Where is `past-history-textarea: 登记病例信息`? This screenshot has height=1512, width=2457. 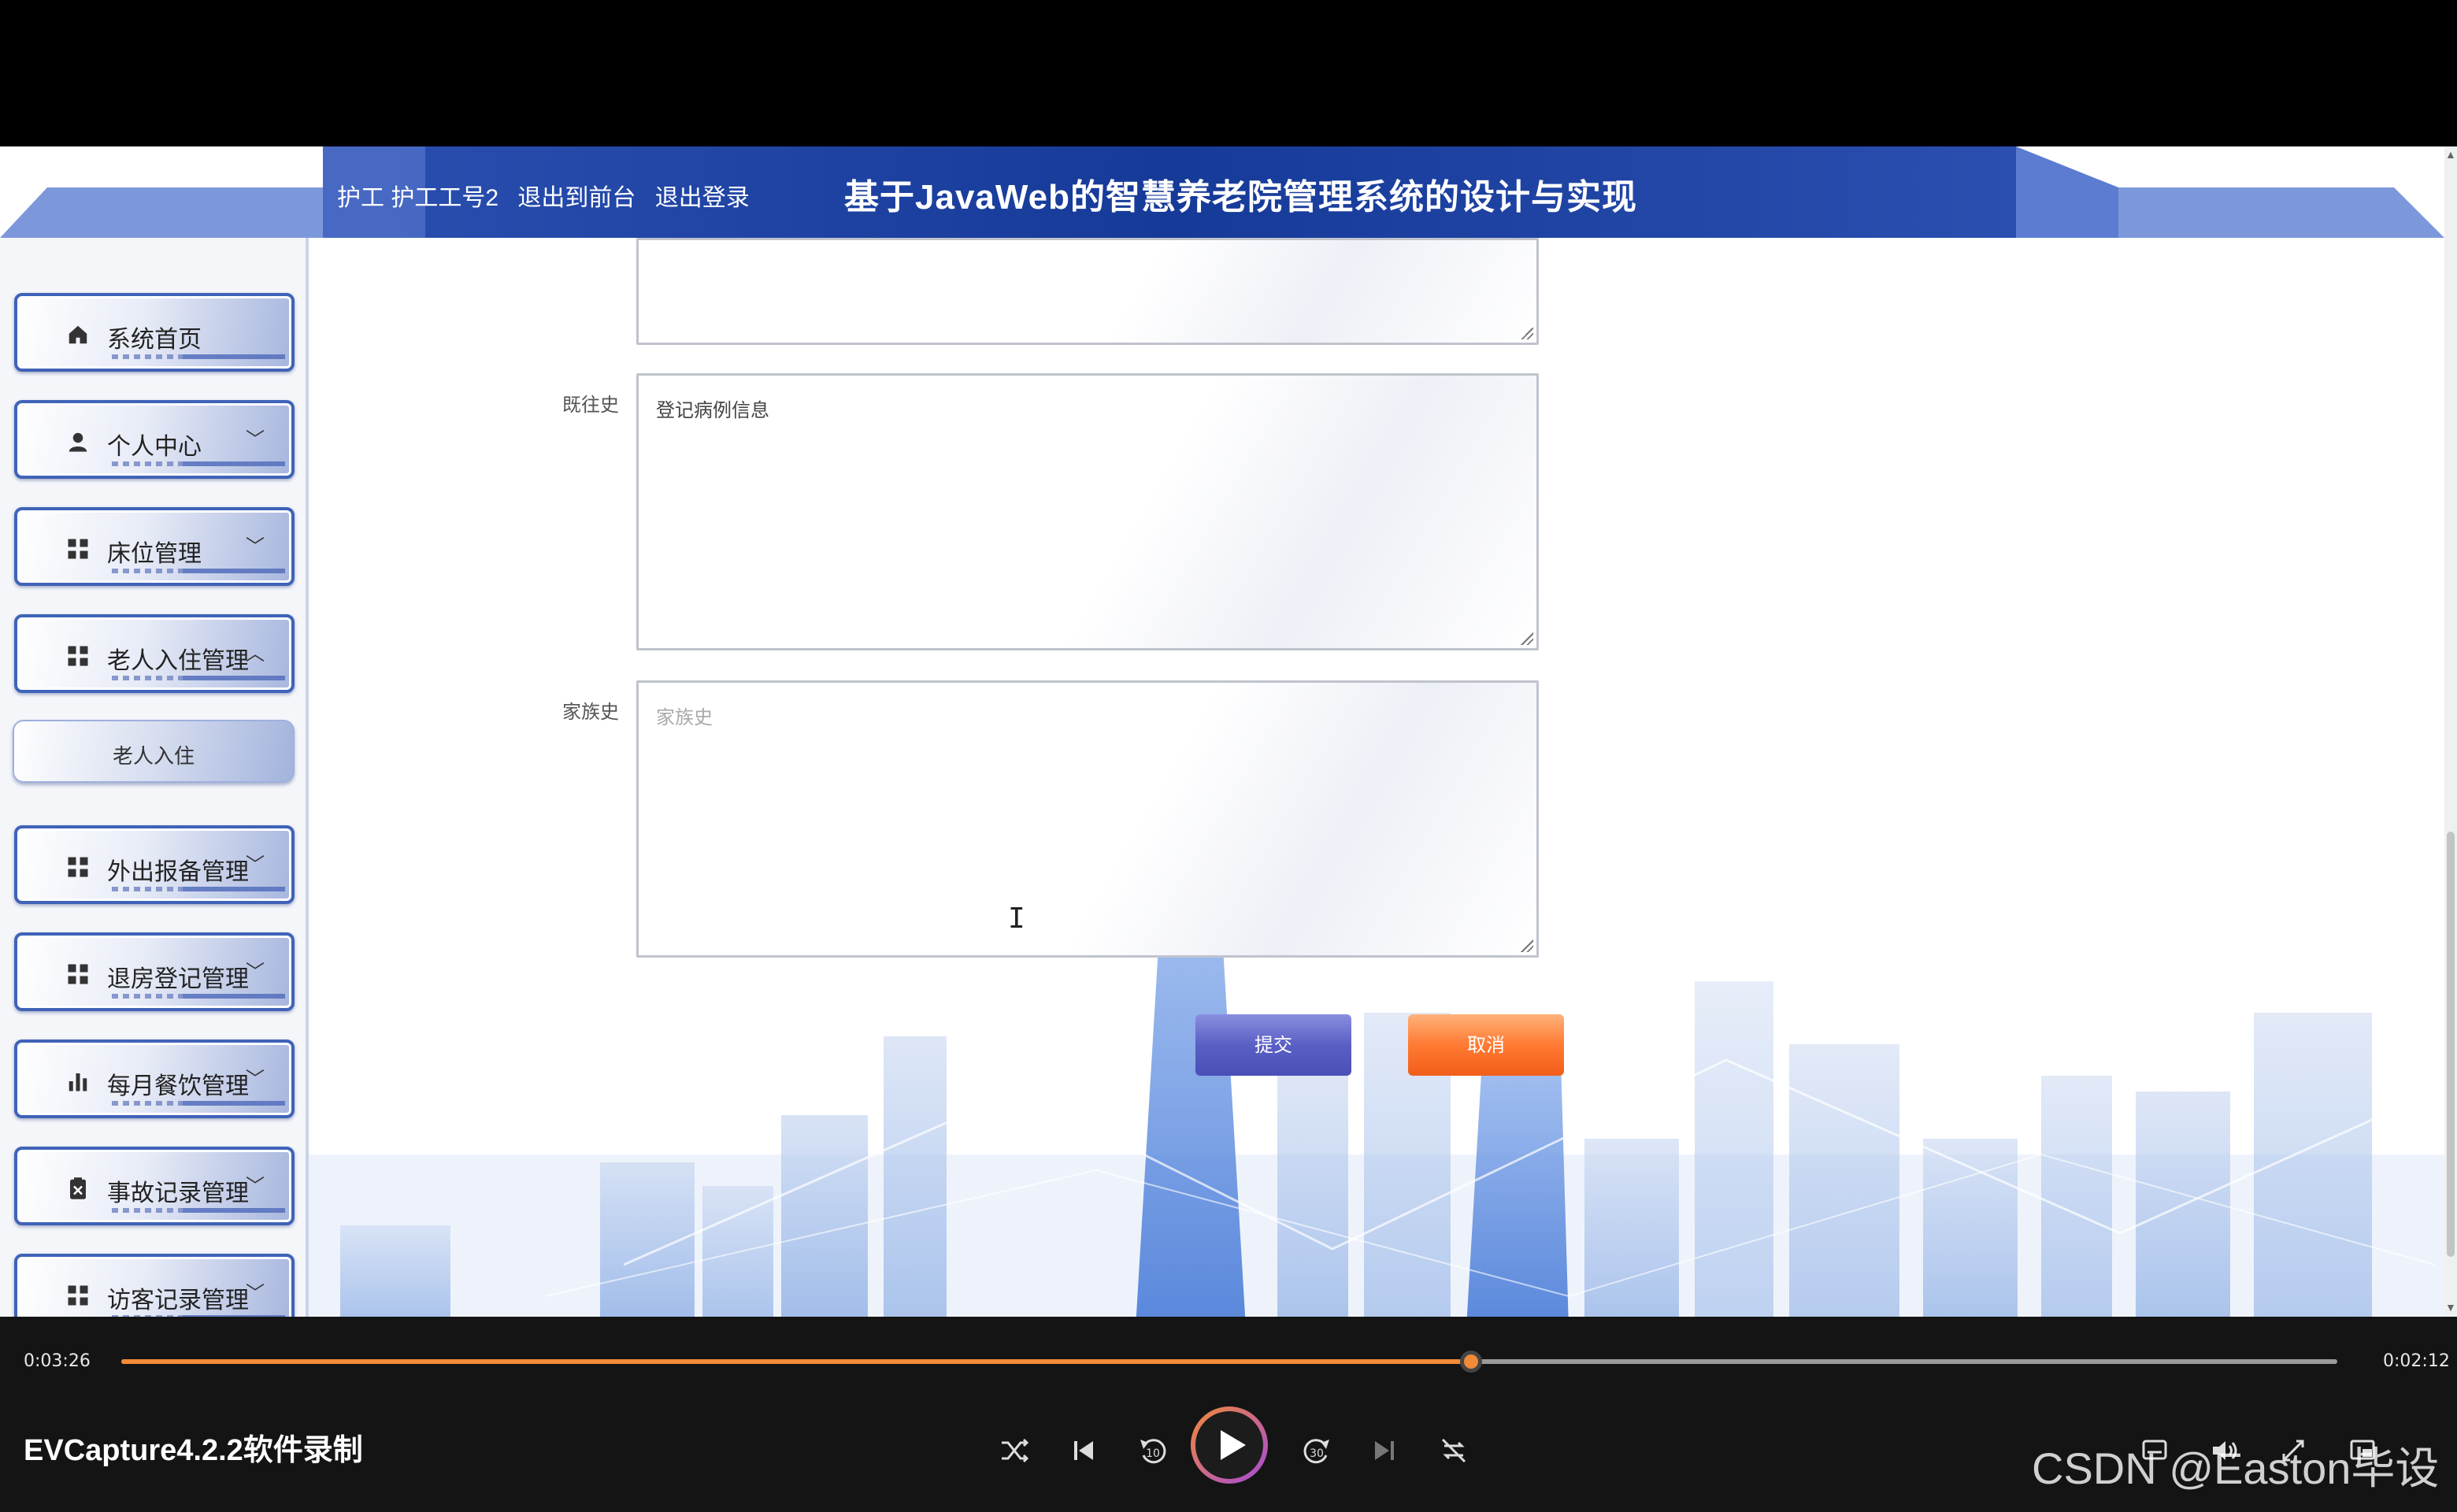 past-history-textarea: 登记病例信息 is located at coordinates (1087, 511).